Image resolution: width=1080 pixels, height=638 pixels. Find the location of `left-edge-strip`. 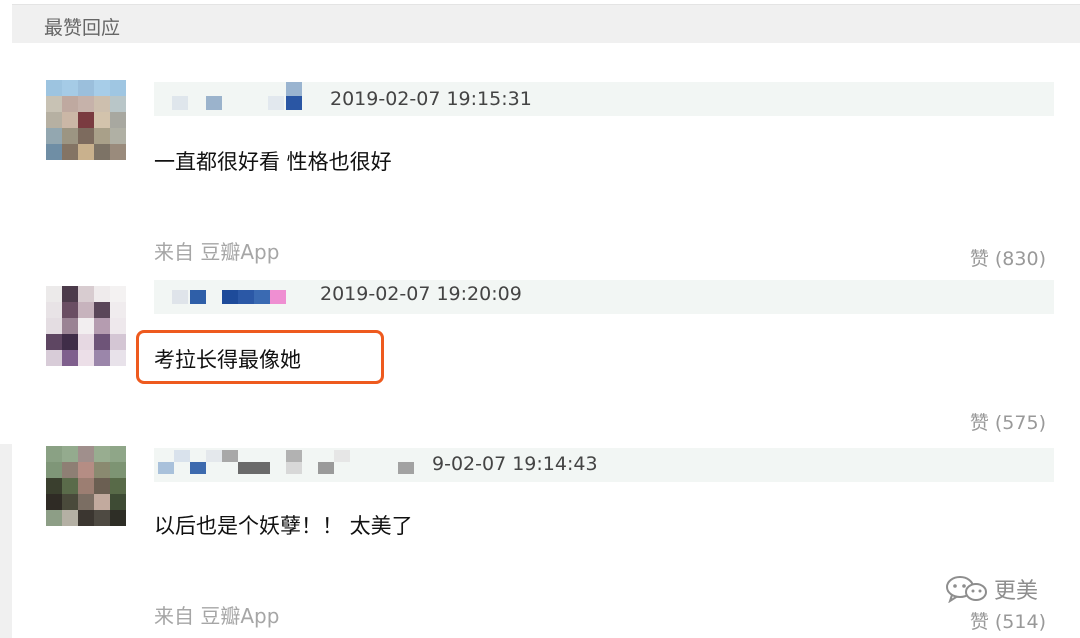

left-edge-strip is located at coordinates (6, 541).